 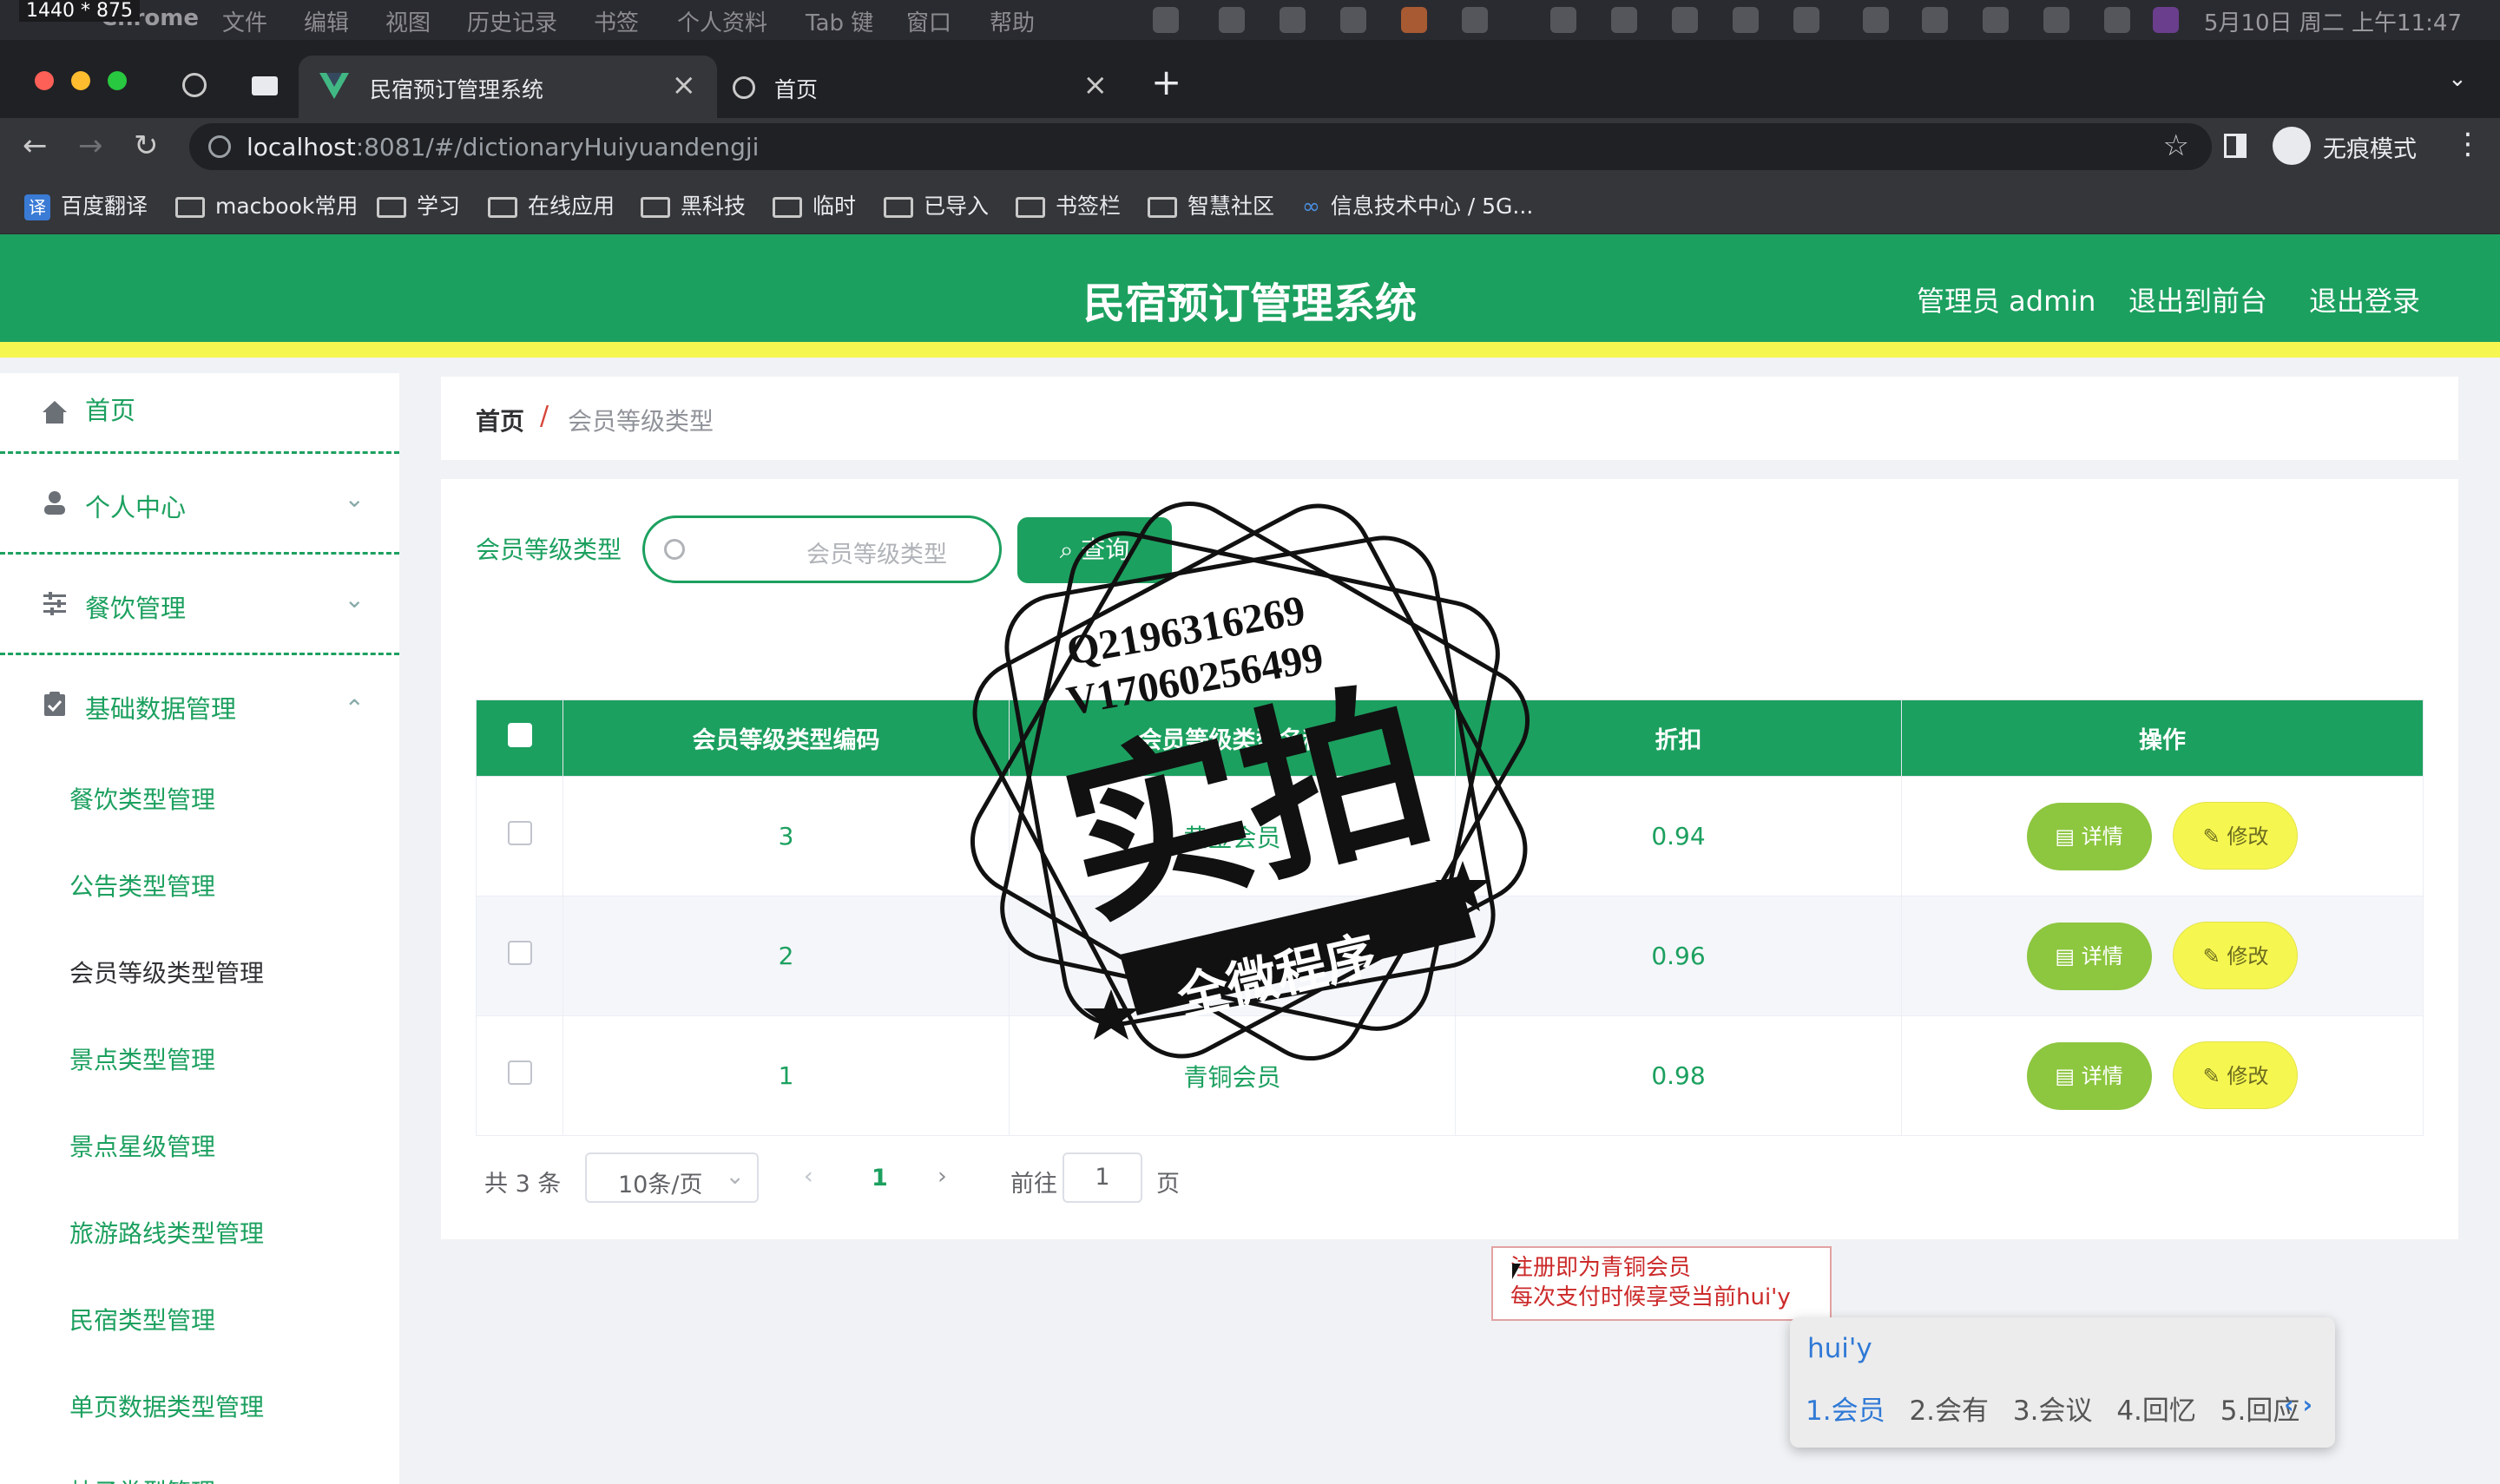 What do you see at coordinates (1353, 20) in the screenshot?
I see `tray-chat-icon` at bounding box center [1353, 20].